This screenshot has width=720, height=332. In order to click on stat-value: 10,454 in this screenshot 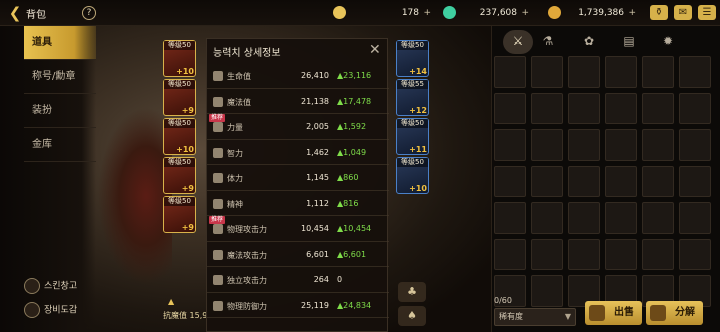, I will do `click(315, 228)`.